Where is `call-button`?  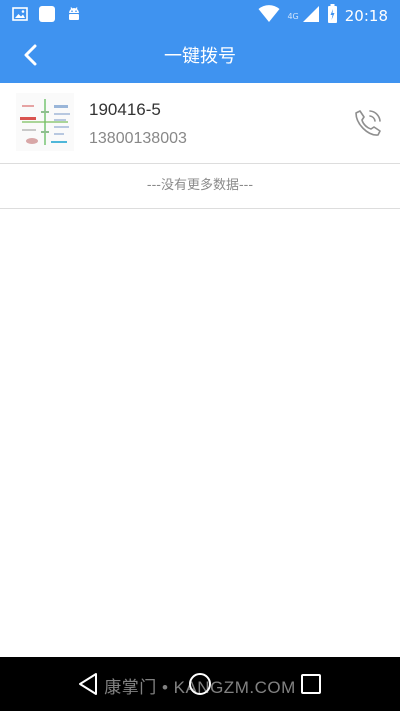
call-button is located at coordinates (368, 123).